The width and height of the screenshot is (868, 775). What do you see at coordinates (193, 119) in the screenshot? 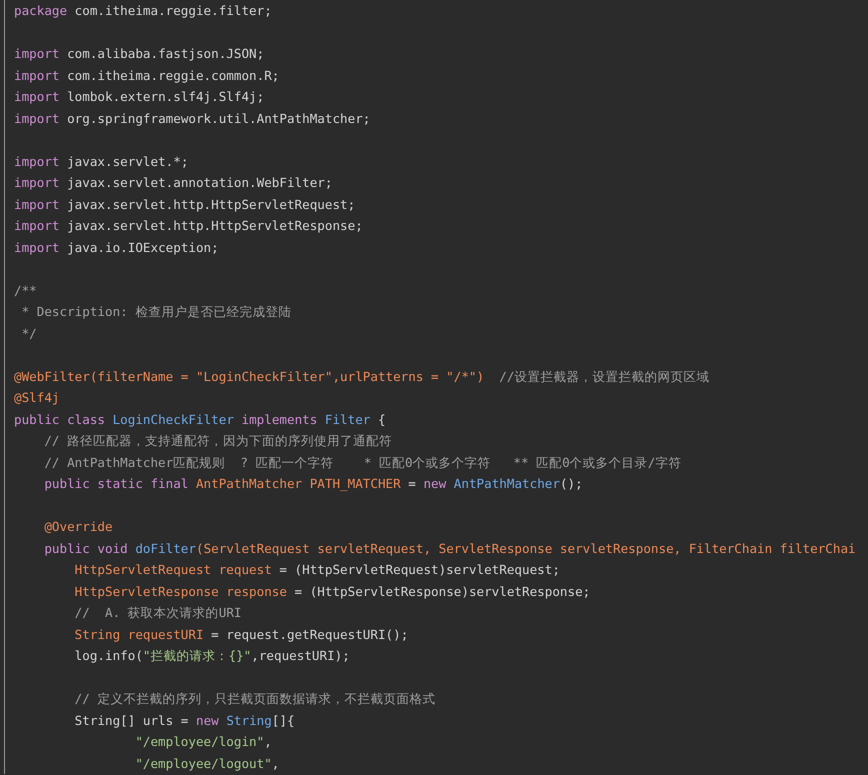
I see `code-line: import org.springframework.util.AntPathMatcher;` at bounding box center [193, 119].